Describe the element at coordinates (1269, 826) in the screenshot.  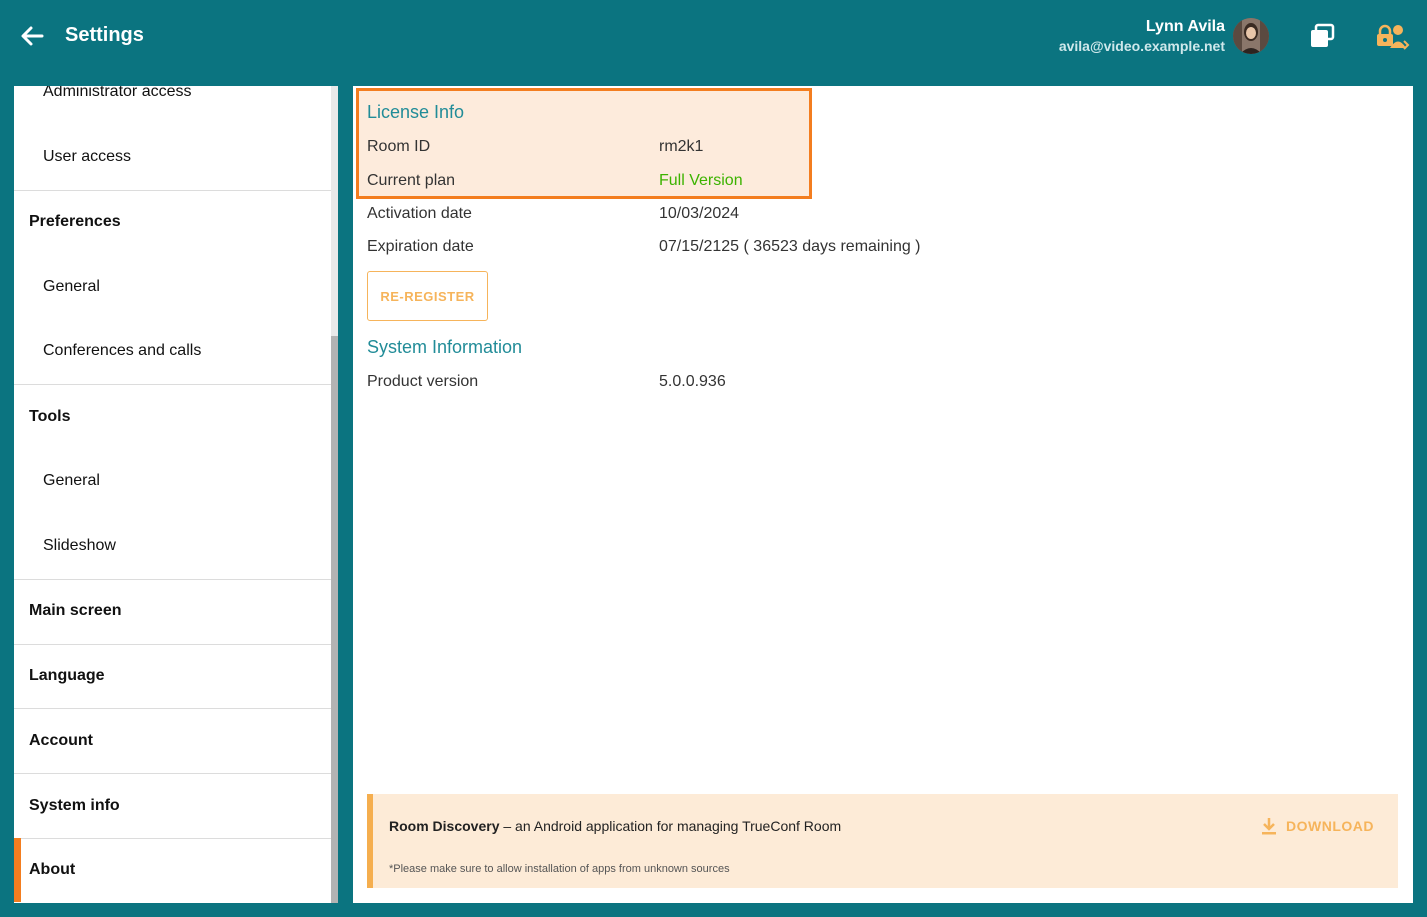
I see `download-icon` at that location.